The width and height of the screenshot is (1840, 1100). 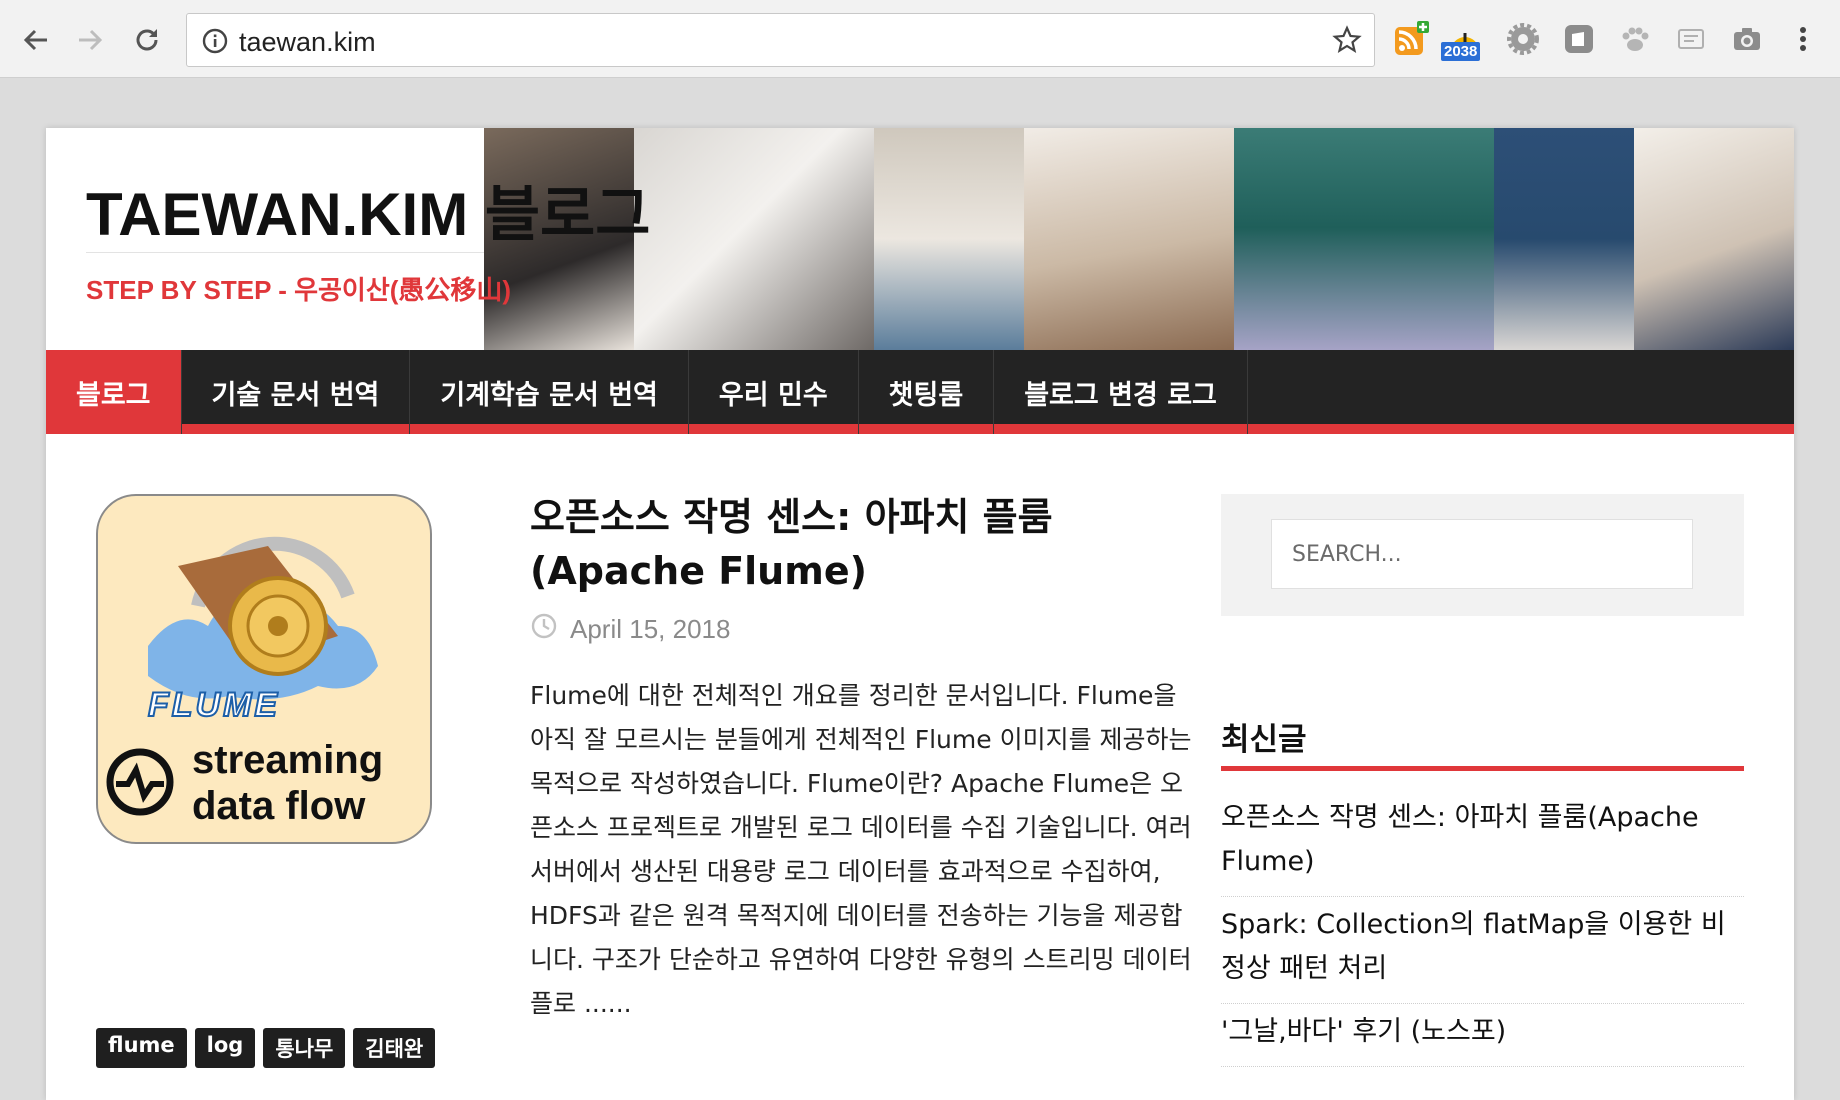 I want to click on tag: 통나무, so click(x=304, y=1048).